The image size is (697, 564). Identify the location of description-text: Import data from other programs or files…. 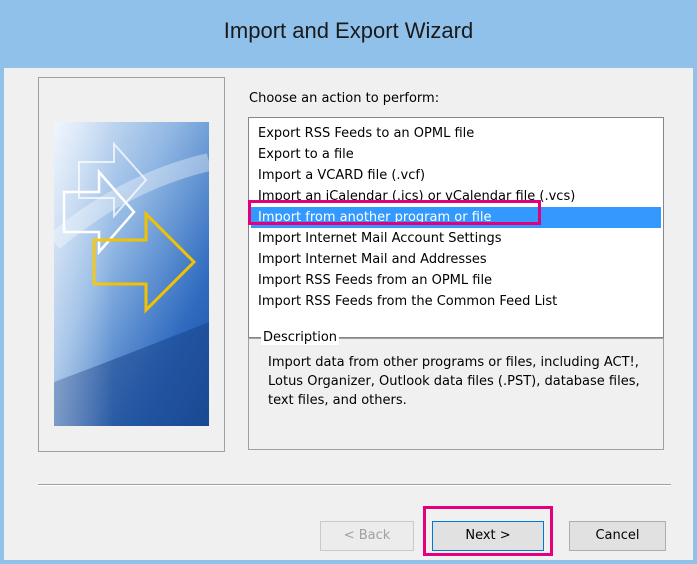
(454, 381).